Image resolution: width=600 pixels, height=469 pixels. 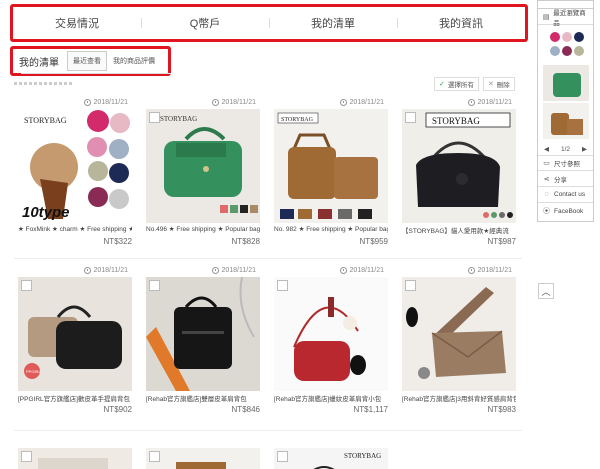 I want to click on panel-header: ▤ 最近瀏覽商品, so click(x=565, y=18).